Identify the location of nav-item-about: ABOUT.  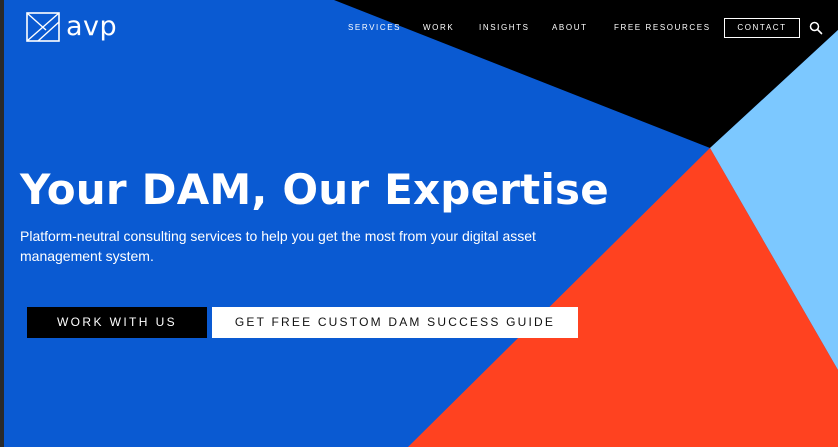
(570, 28).